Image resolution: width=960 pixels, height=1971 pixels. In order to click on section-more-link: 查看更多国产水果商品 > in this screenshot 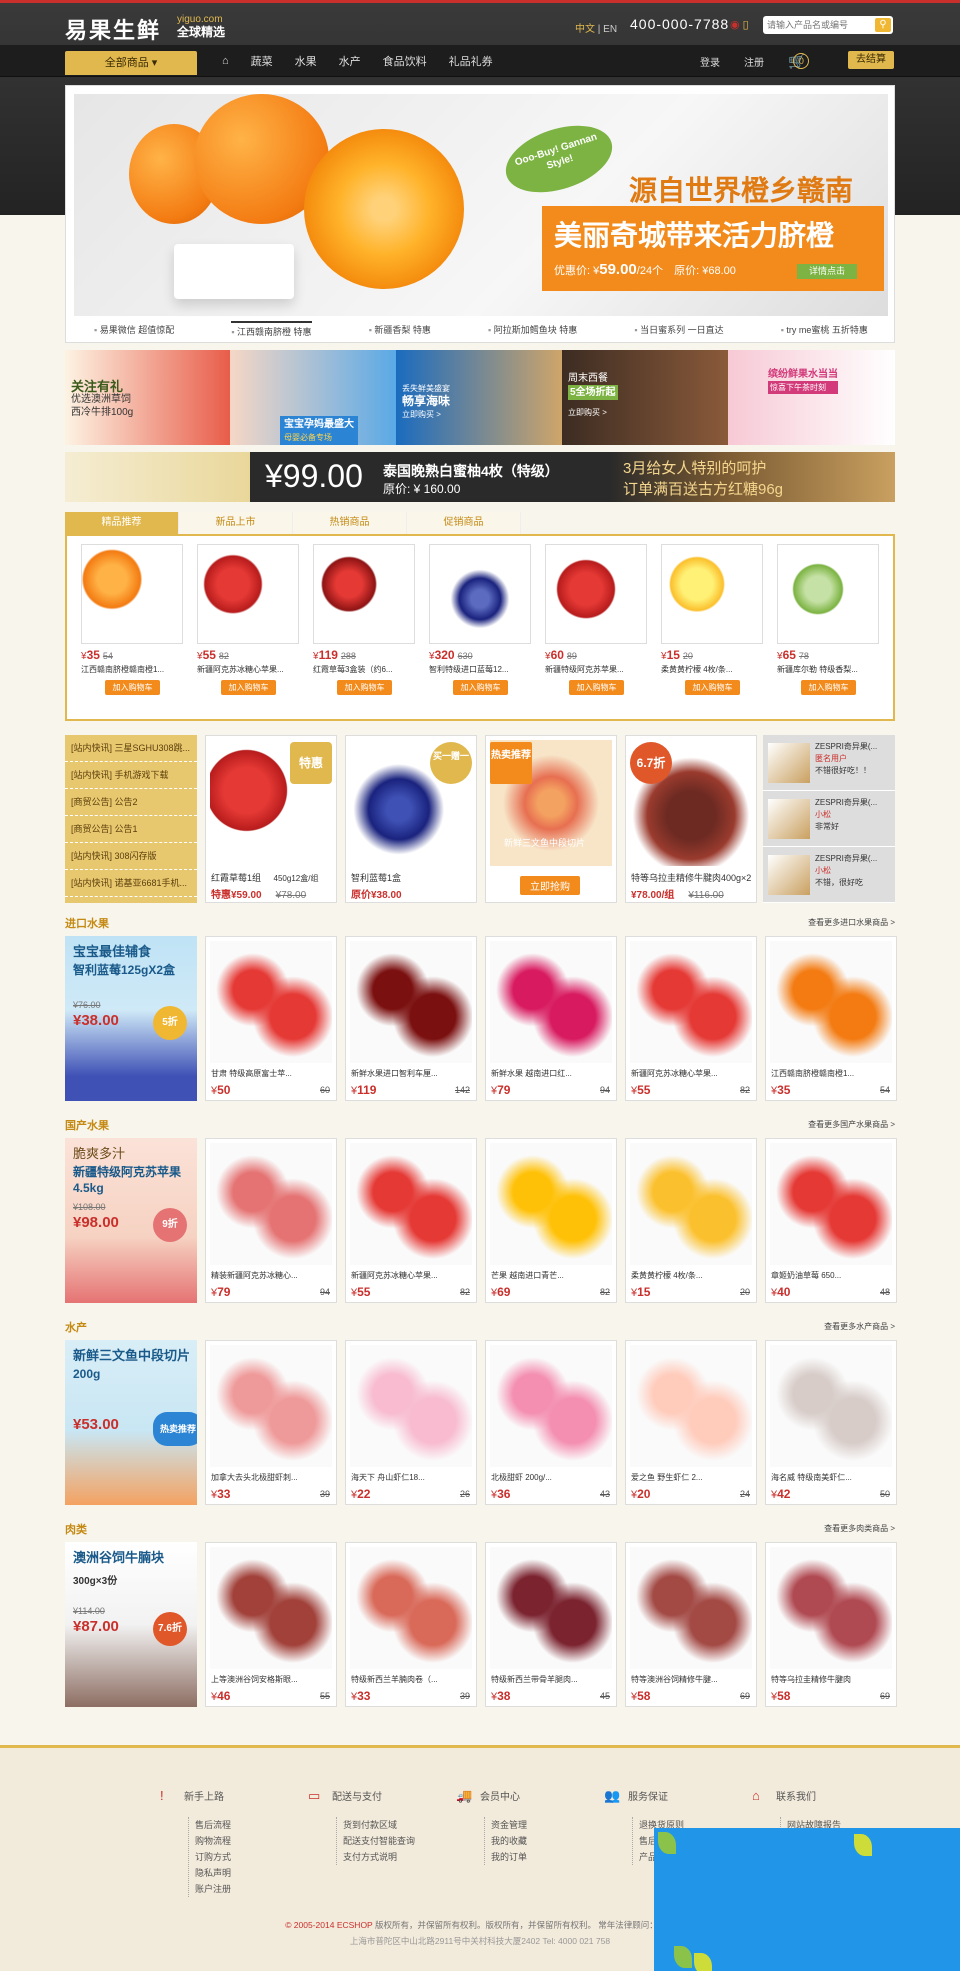, I will do `click(851, 1124)`.